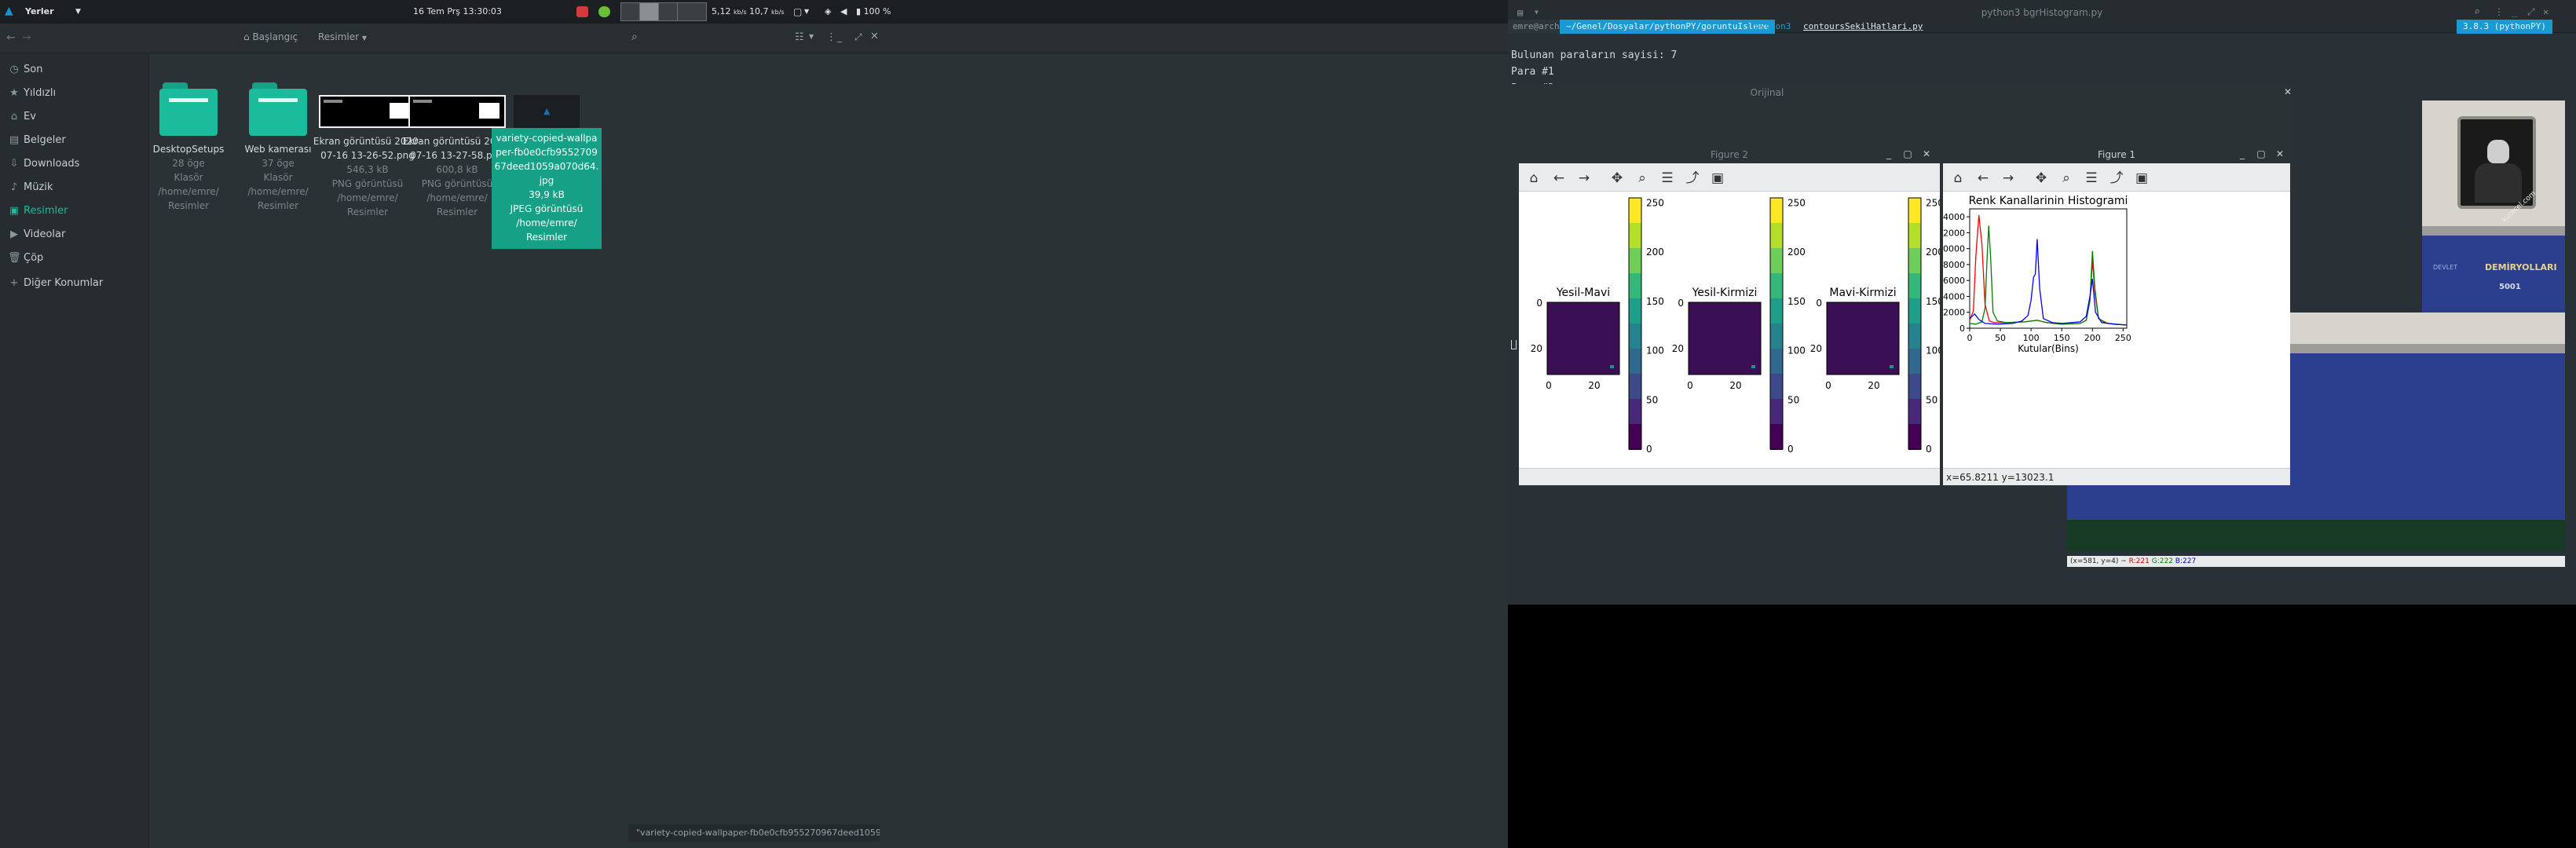 The width and height of the screenshot is (2576, 848). Describe the element at coordinates (2008, 178) in the screenshot. I see `fig1-forward-icon: →` at that location.